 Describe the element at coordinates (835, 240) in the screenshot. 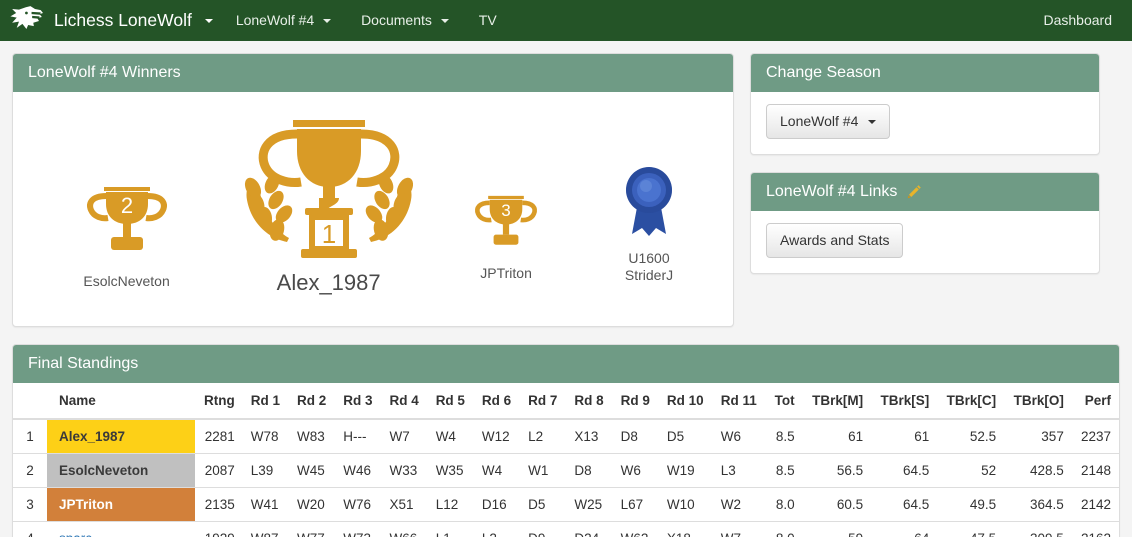

I see `awards-and-stats-button: Awards and Stats` at that location.